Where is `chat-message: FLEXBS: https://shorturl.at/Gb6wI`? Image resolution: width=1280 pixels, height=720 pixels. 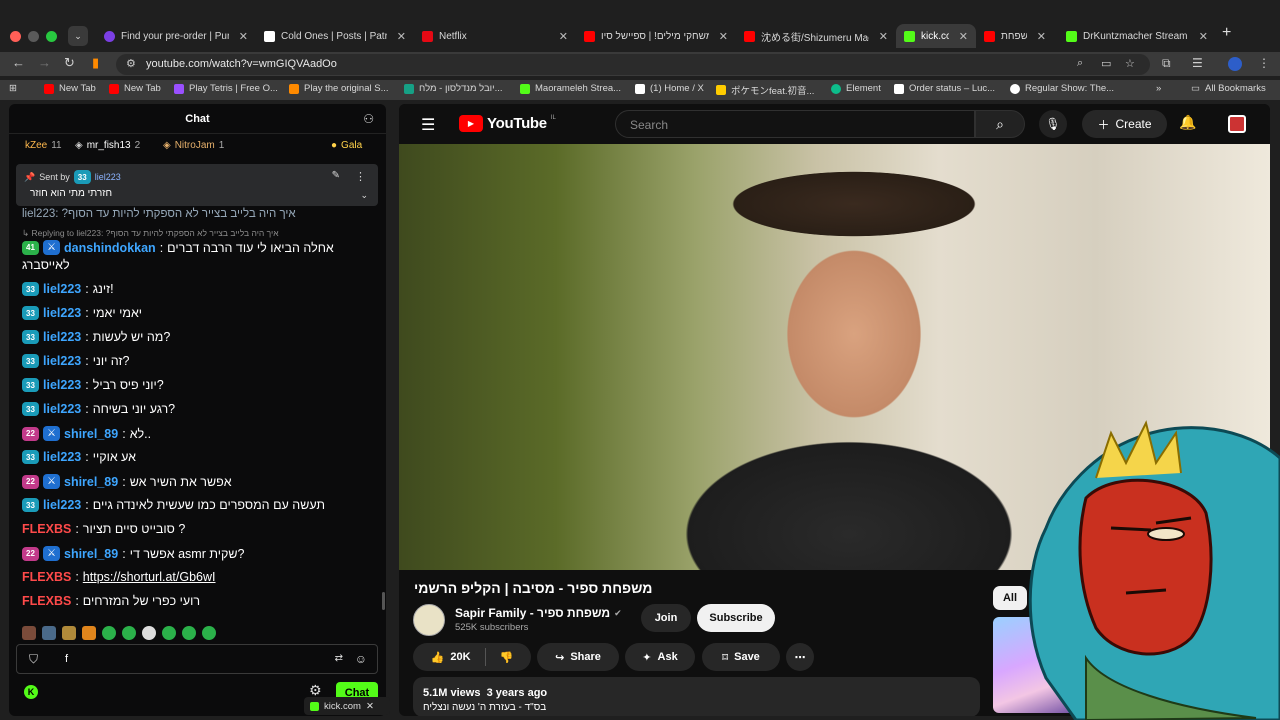
chat-message: FLEXBS: https://shorturl.at/Gb6wI is located at coordinates (199, 577).